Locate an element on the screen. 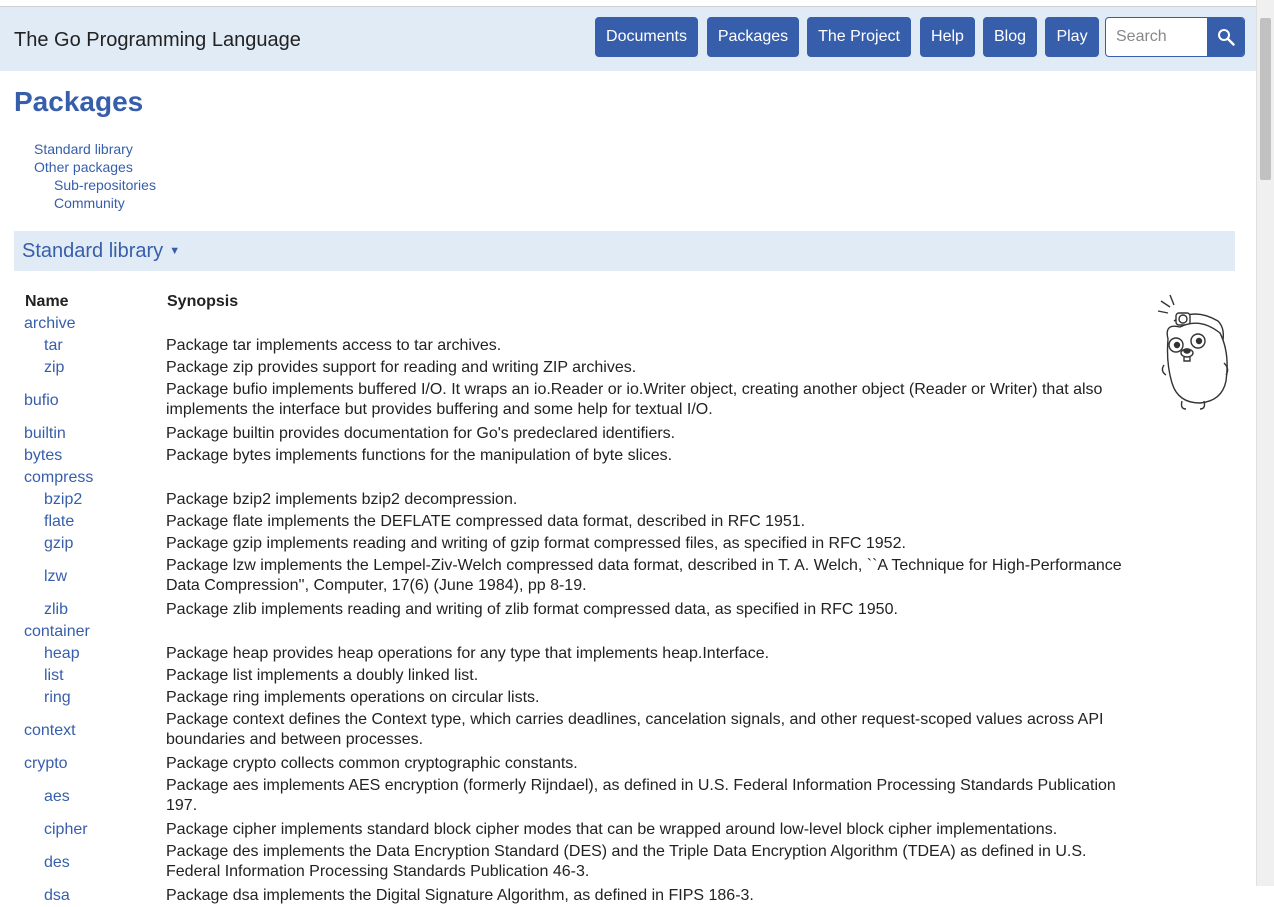  toc-community-link: Community is located at coordinates (105, 203).